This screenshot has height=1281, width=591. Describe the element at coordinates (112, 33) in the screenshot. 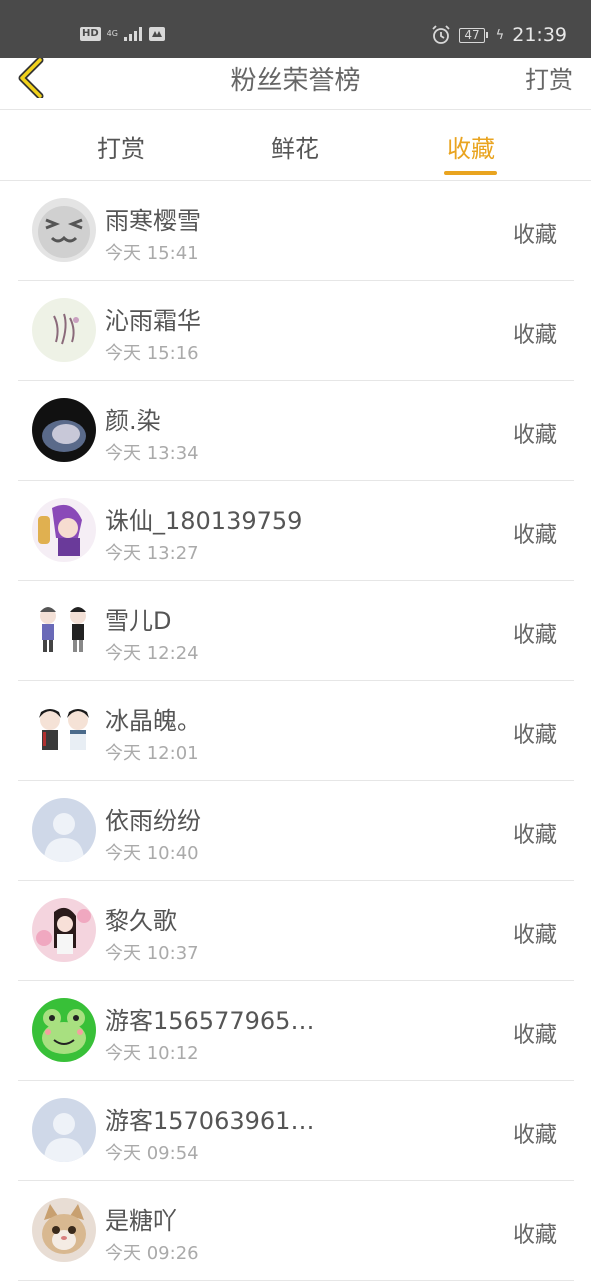

I see `network-type: 4G` at that location.